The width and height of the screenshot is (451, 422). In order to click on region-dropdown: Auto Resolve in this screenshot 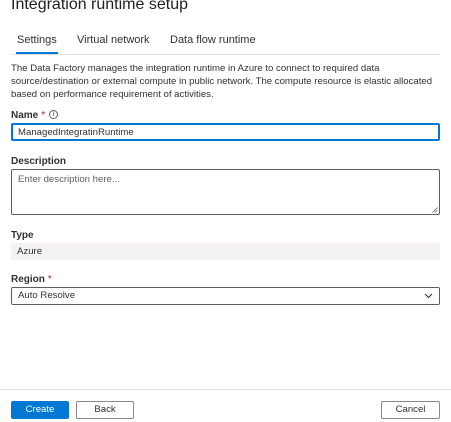, I will do `click(225, 296)`.